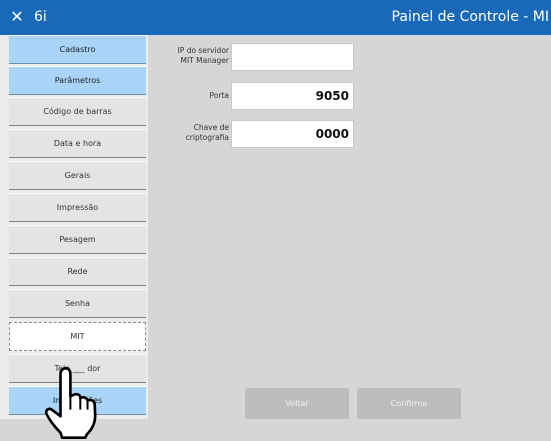 The width and height of the screenshot is (551, 441). I want to click on sidebar-item-label: Data e hora, so click(77, 143).